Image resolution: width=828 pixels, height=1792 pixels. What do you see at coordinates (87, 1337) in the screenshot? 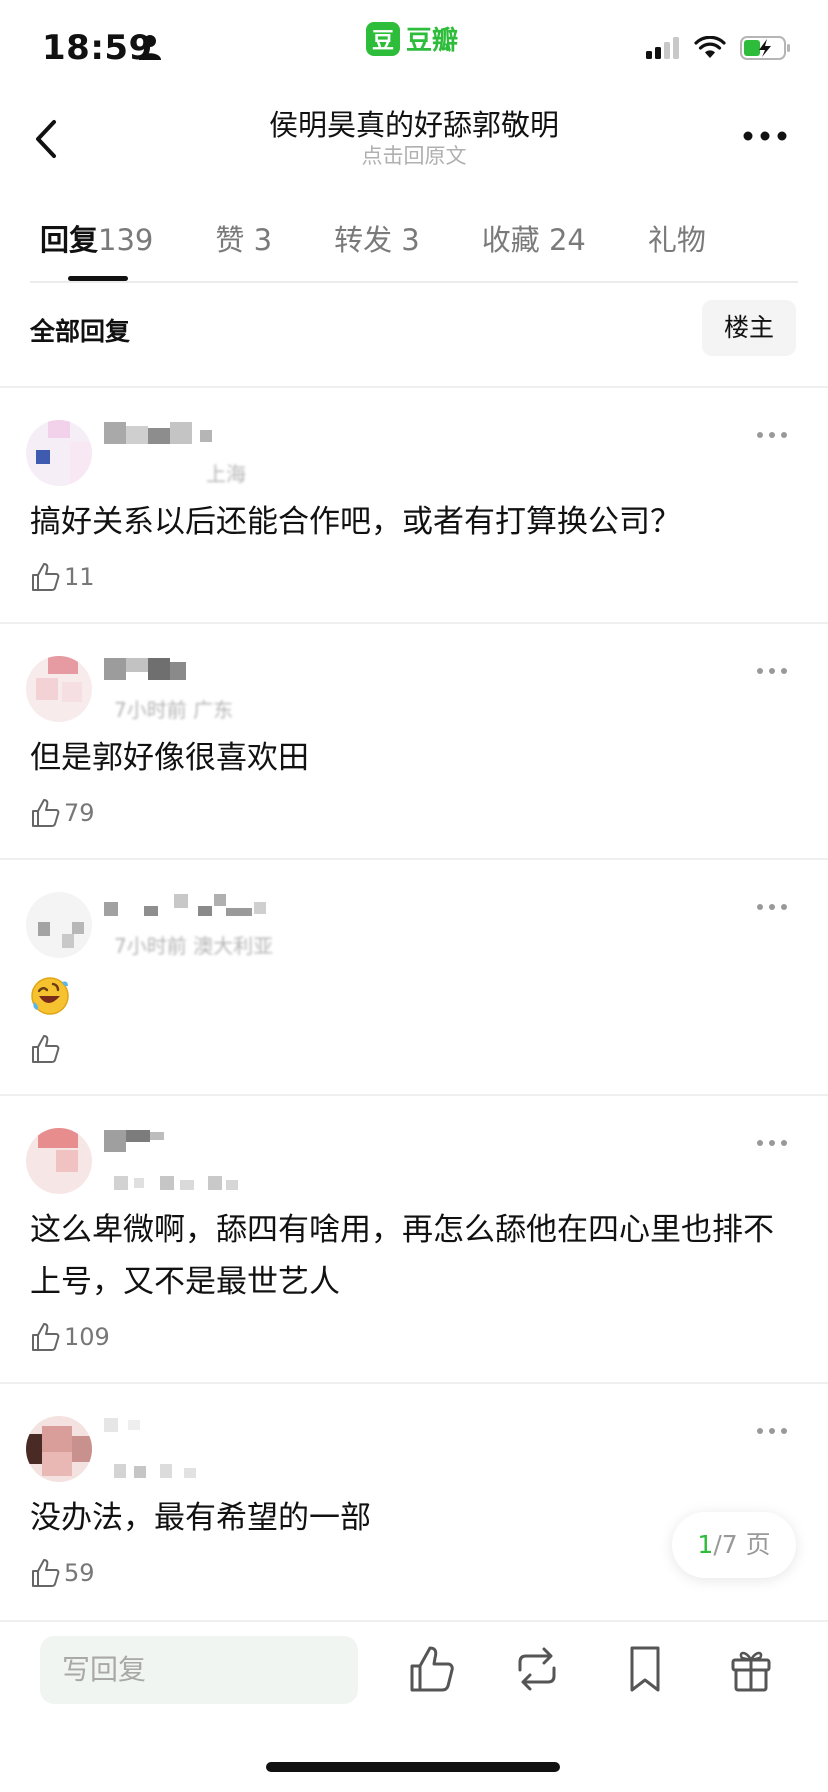
I see `like-count: 109` at bounding box center [87, 1337].